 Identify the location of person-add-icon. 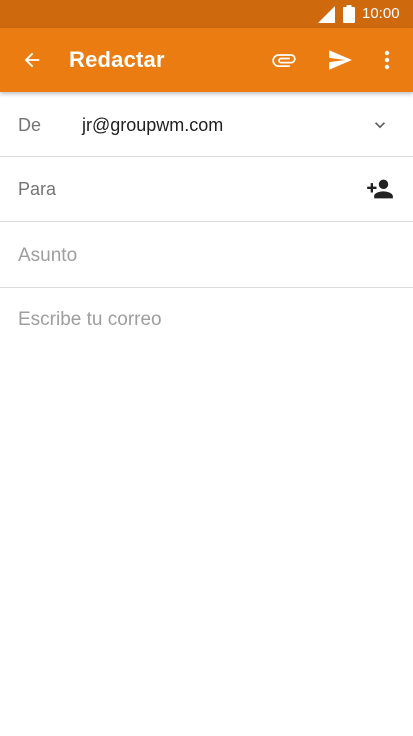
(380, 189).